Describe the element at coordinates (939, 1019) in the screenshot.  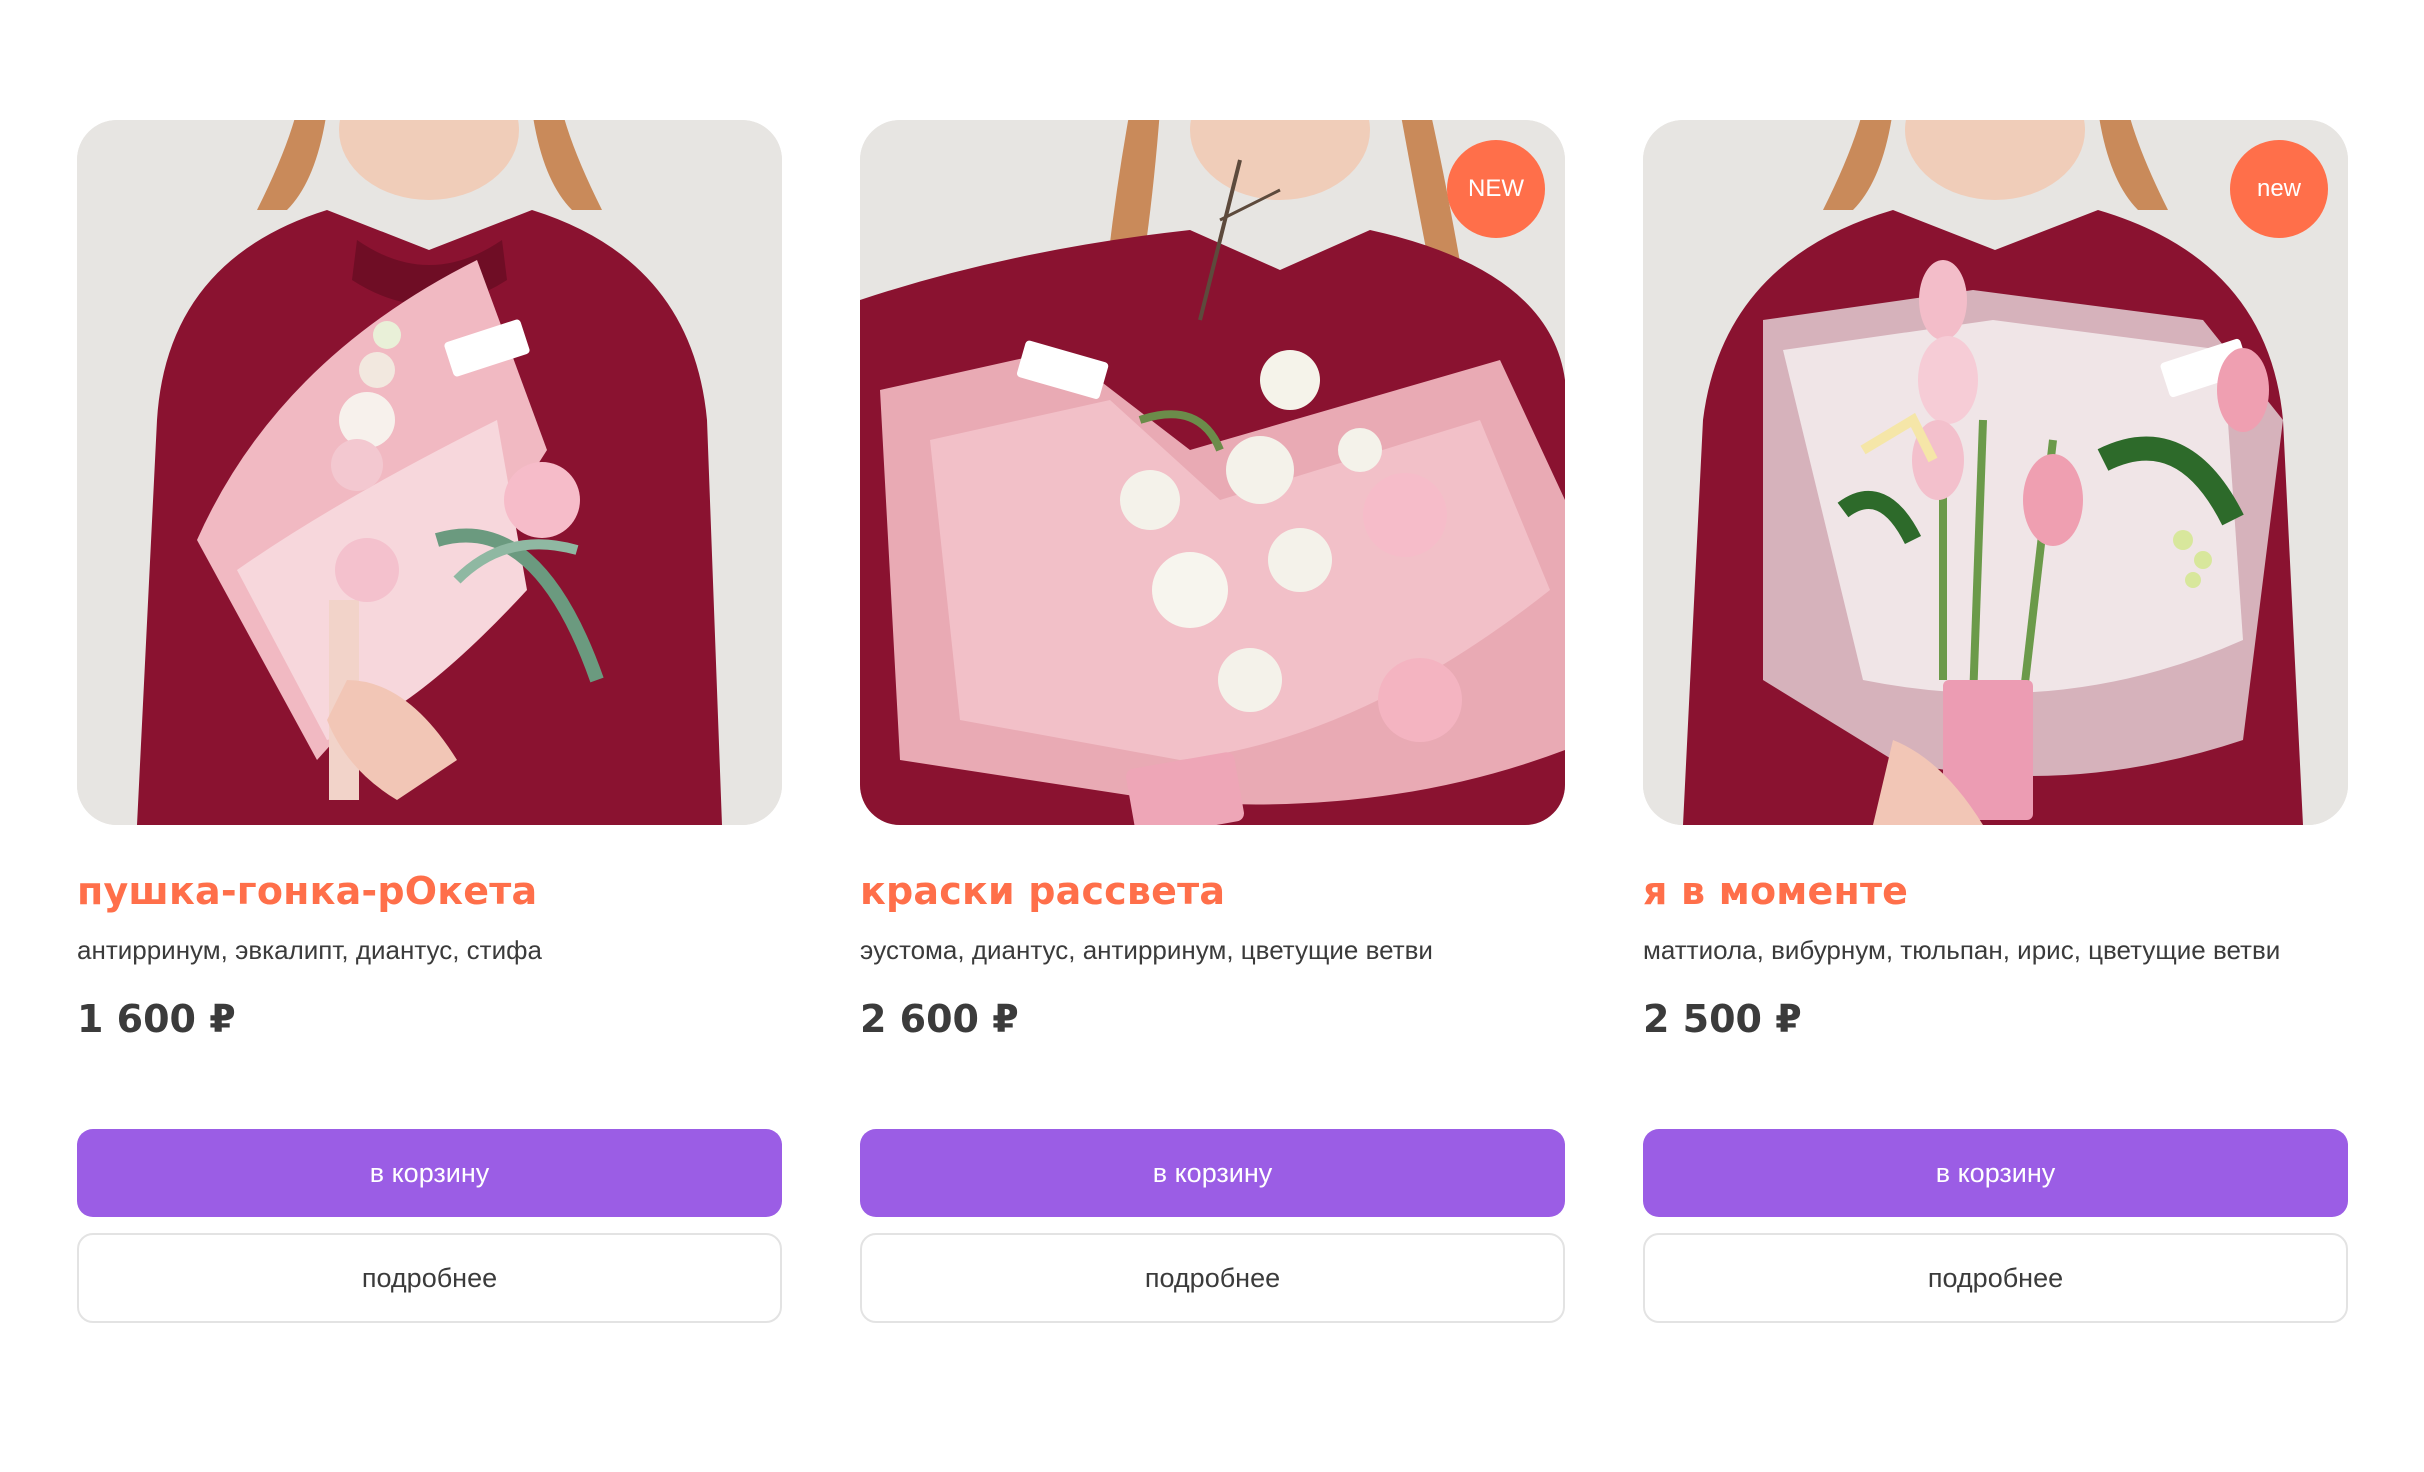
I see `product-price: 2 600 ₽` at that location.